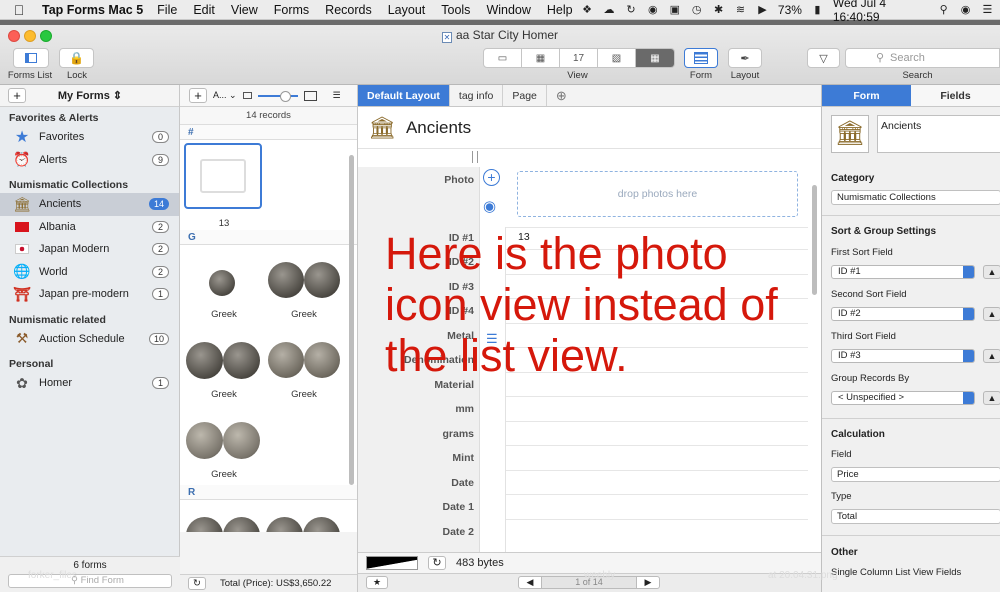  I want to click on category-field: Numismatic Collections, so click(915, 197).